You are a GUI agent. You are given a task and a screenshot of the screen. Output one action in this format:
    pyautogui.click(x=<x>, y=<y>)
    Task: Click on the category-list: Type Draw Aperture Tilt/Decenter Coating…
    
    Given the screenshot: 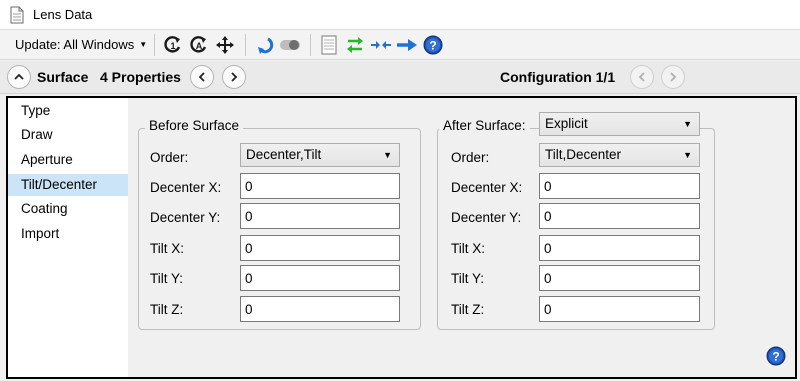 What is the action you would take?
    pyautogui.click(x=68, y=237)
    